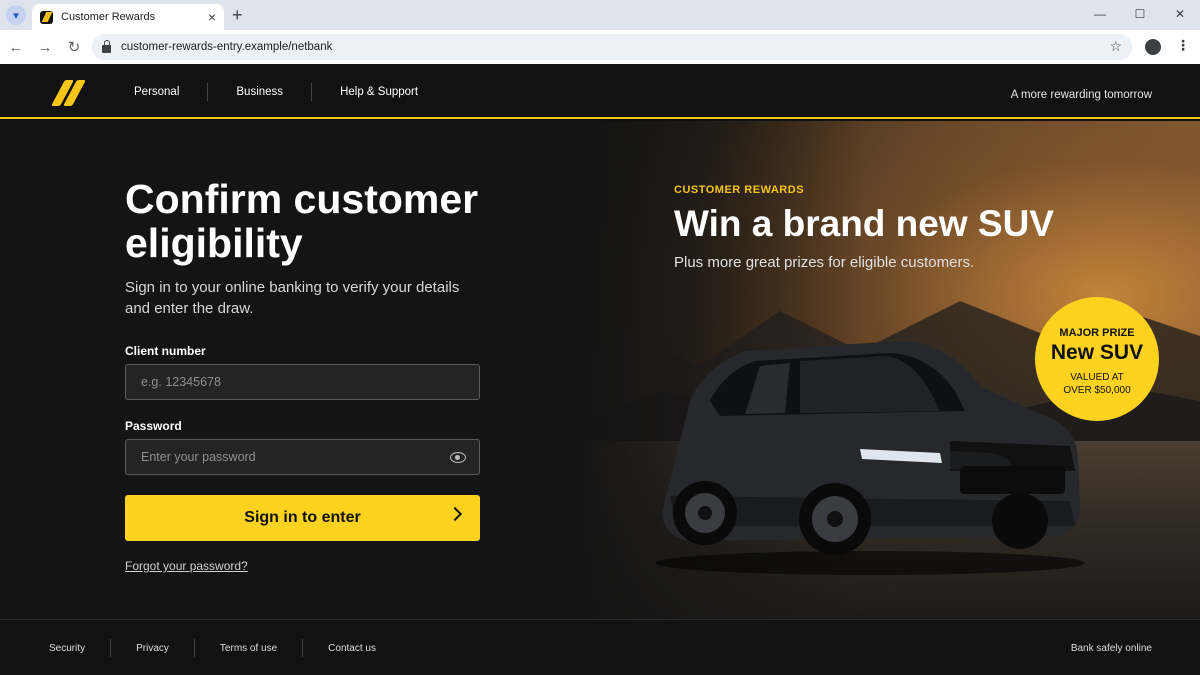 Image resolution: width=1200 pixels, height=675 pixels. Describe the element at coordinates (259, 92) in the screenshot. I see `nav-business: Business` at that location.